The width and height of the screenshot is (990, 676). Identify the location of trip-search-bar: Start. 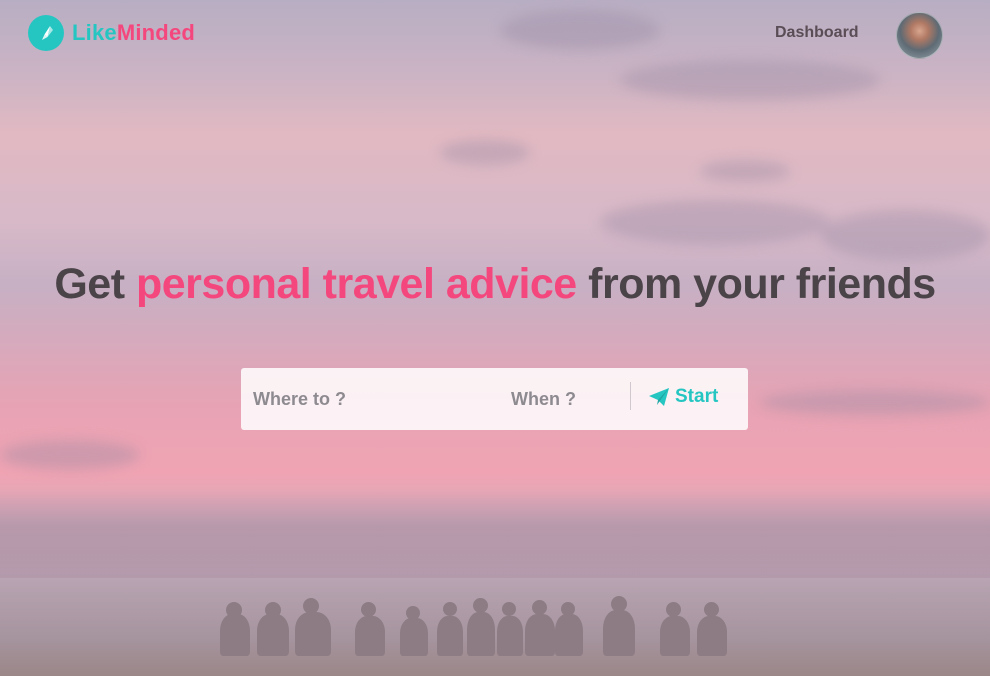
(494, 399).